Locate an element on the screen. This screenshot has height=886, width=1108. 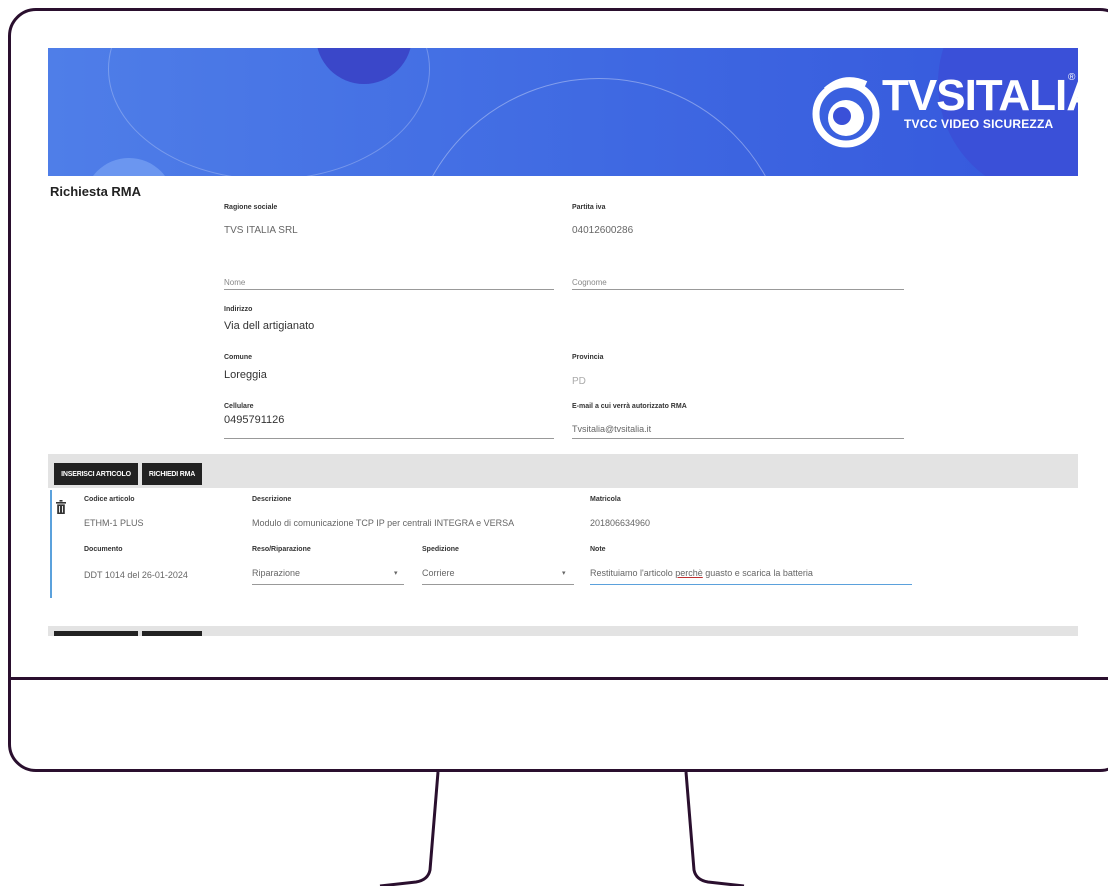
monitor-chin-divider is located at coordinates (558, 678).